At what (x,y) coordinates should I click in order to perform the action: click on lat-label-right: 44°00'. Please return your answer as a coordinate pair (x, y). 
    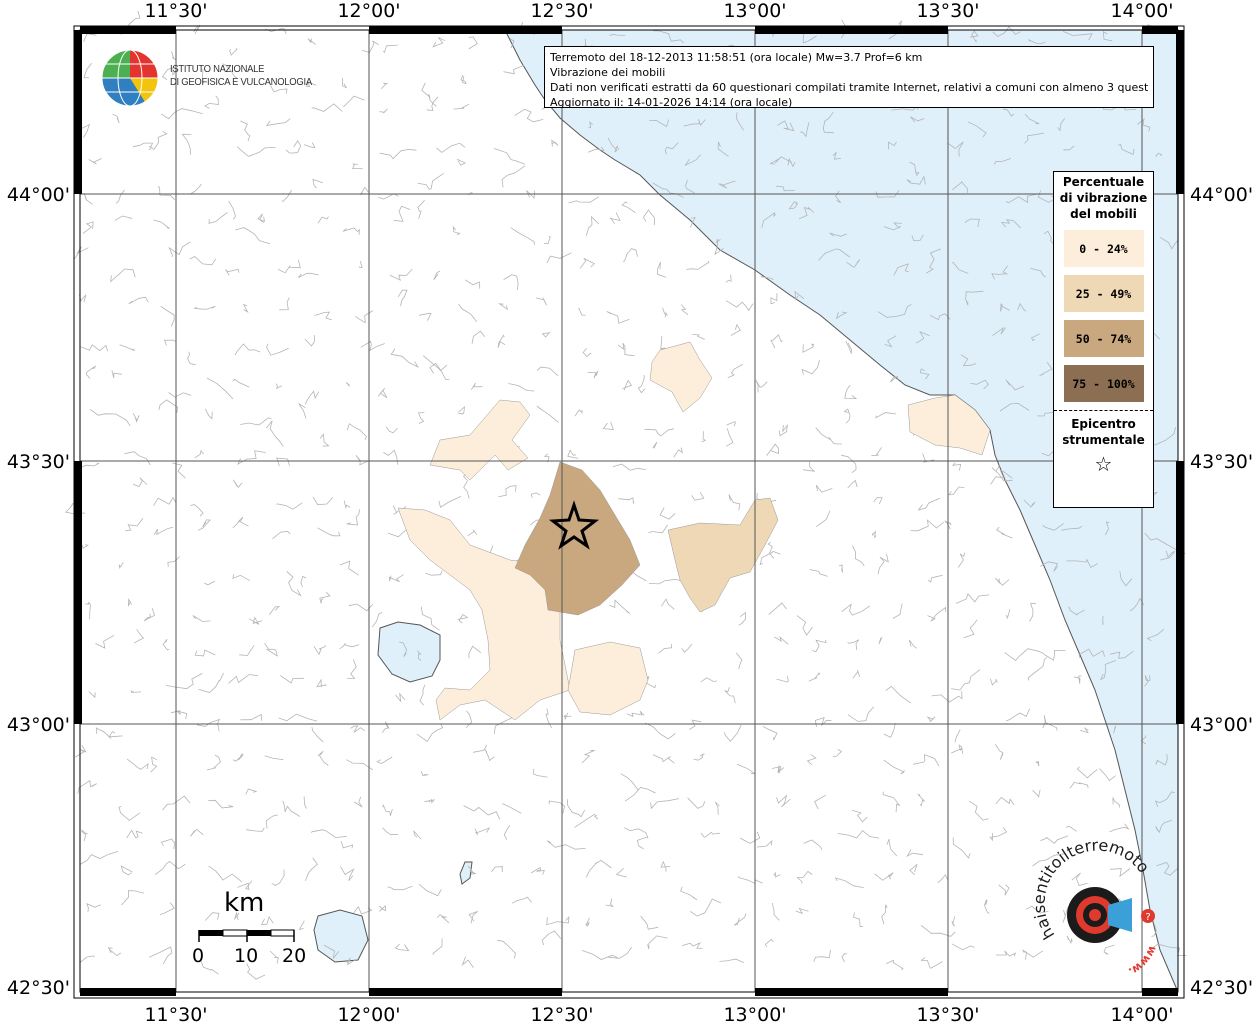
    Looking at the image, I should click on (1221, 195).